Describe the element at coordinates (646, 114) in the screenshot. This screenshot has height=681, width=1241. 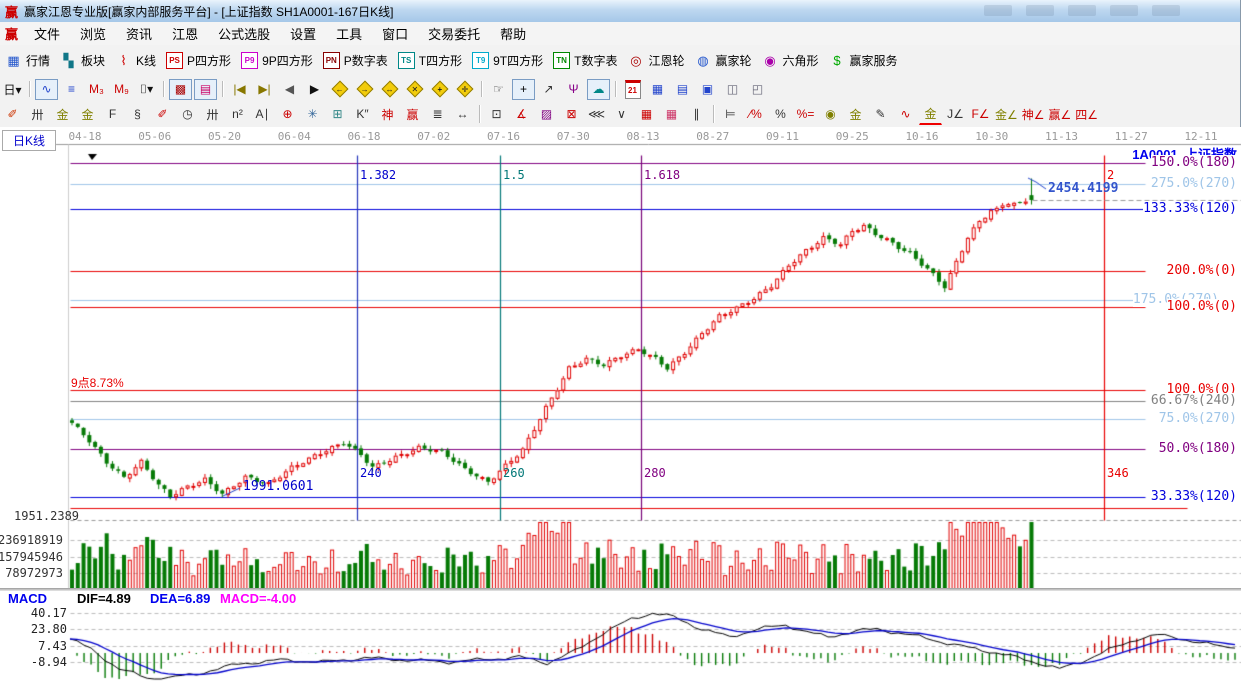
I see `price-grid-button: ▦` at that location.